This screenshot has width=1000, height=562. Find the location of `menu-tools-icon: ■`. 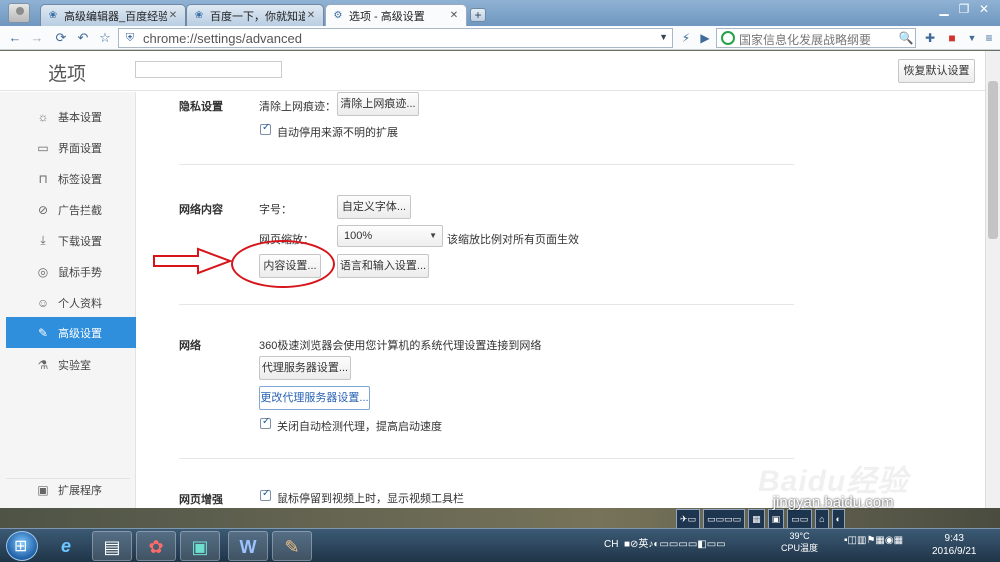

menu-tools-icon: ■ is located at coordinates (952, 38).